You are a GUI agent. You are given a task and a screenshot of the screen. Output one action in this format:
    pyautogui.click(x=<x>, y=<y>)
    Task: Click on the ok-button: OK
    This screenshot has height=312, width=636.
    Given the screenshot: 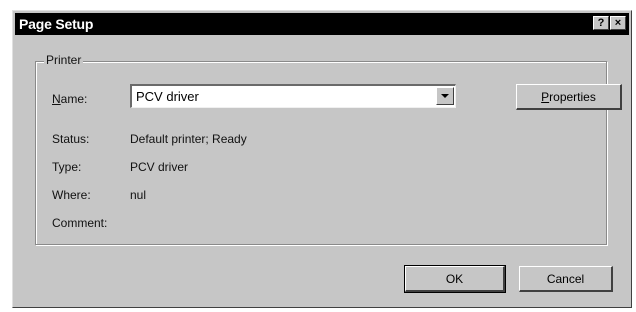 What is the action you would take?
    pyautogui.click(x=455, y=279)
    